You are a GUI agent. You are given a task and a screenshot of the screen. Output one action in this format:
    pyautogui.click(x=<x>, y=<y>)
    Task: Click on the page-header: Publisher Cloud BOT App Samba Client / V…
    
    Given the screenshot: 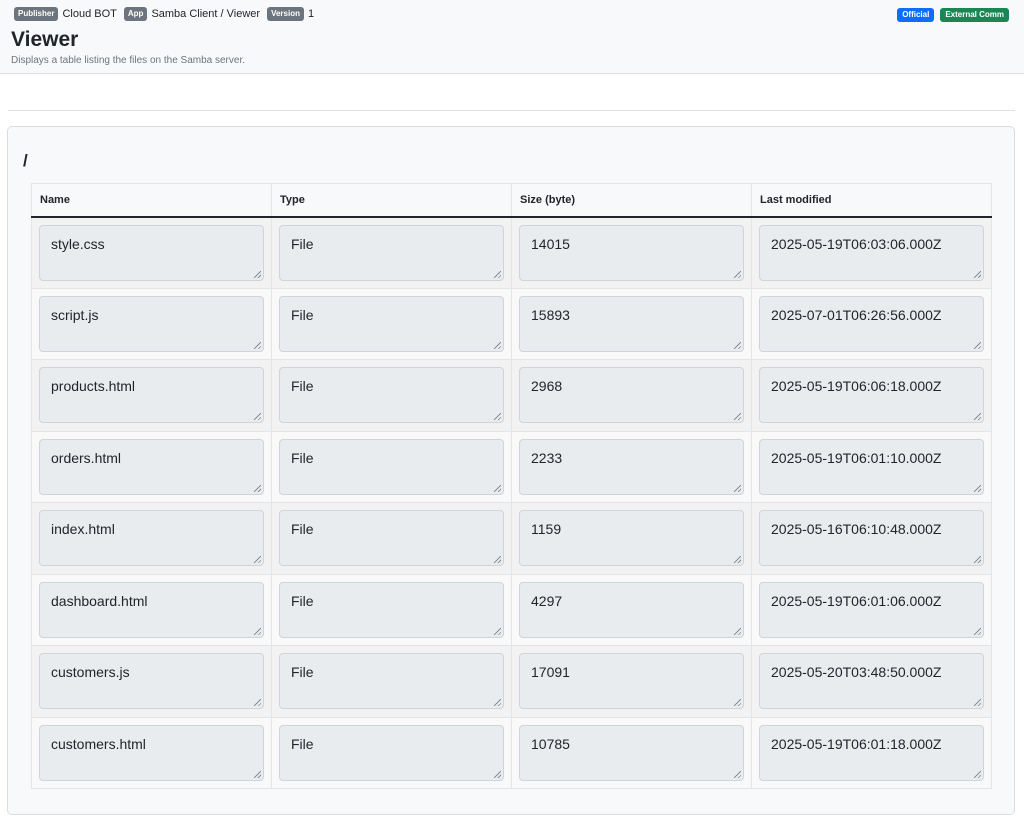 What is the action you would take?
    pyautogui.click(x=512, y=37)
    